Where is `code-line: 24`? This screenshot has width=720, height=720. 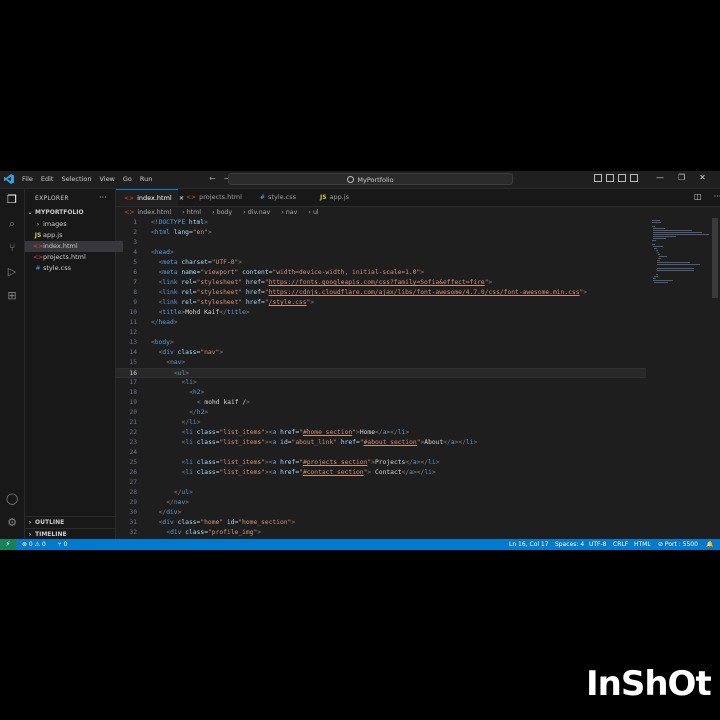
code-line: 24 is located at coordinates (381, 453).